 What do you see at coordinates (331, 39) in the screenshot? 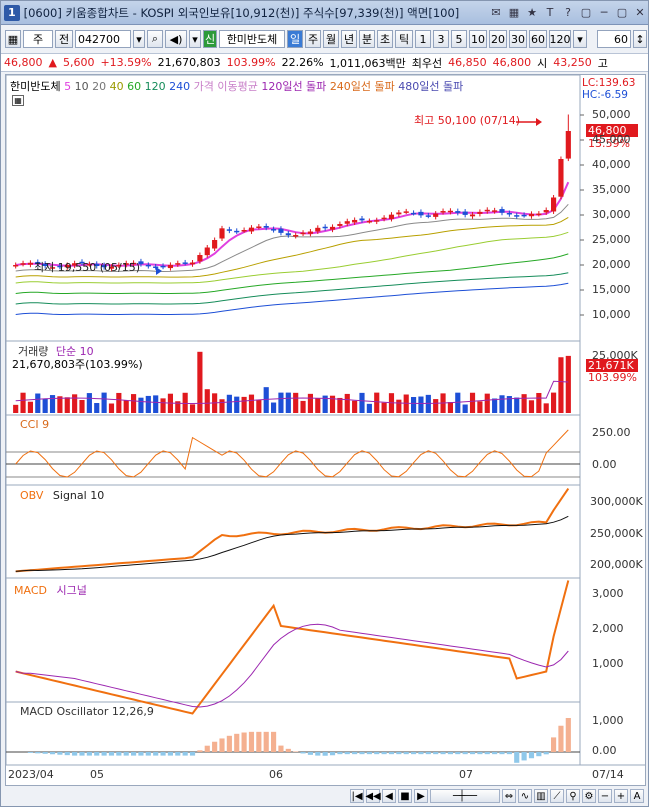
I see `period-month: 월` at bounding box center [331, 39].